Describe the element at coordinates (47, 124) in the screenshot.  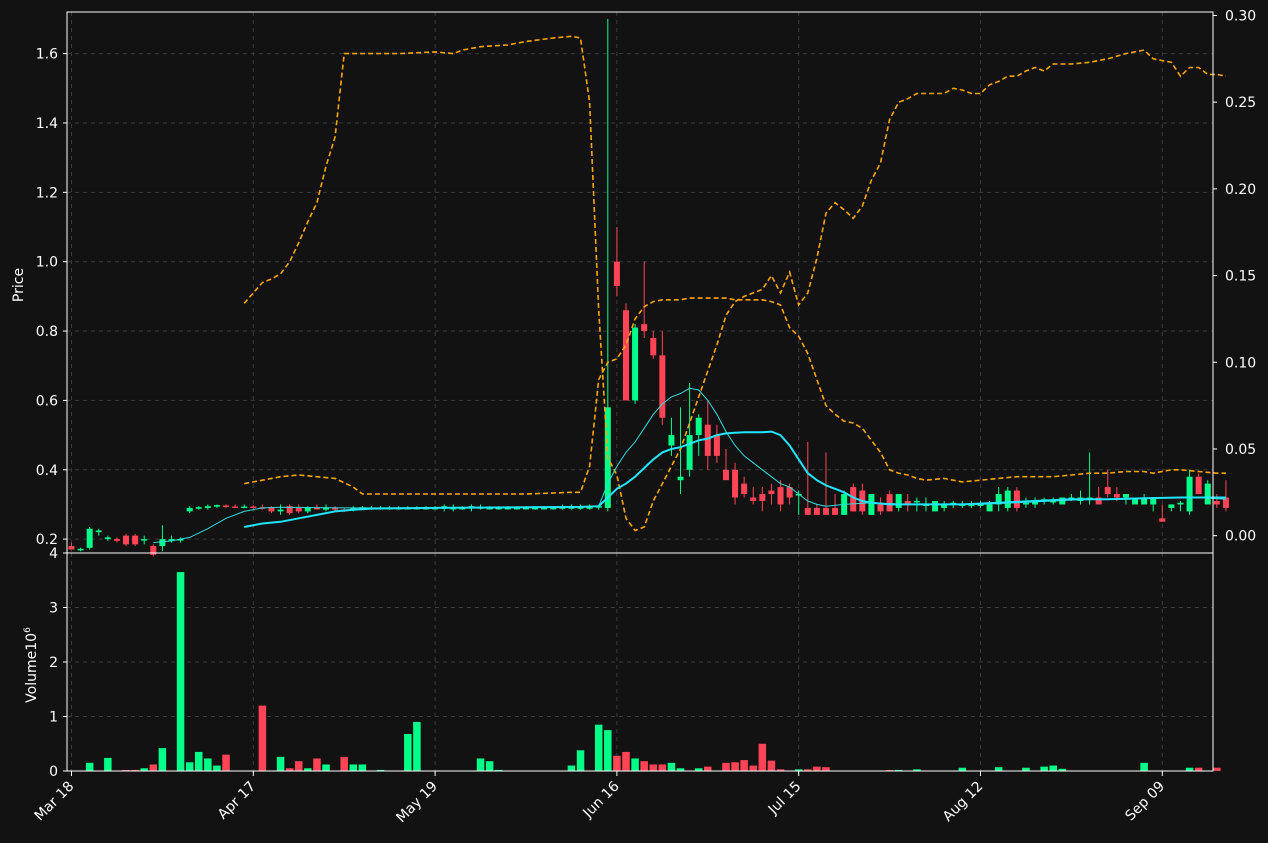
I see `price-tick-label: 1.4` at that location.